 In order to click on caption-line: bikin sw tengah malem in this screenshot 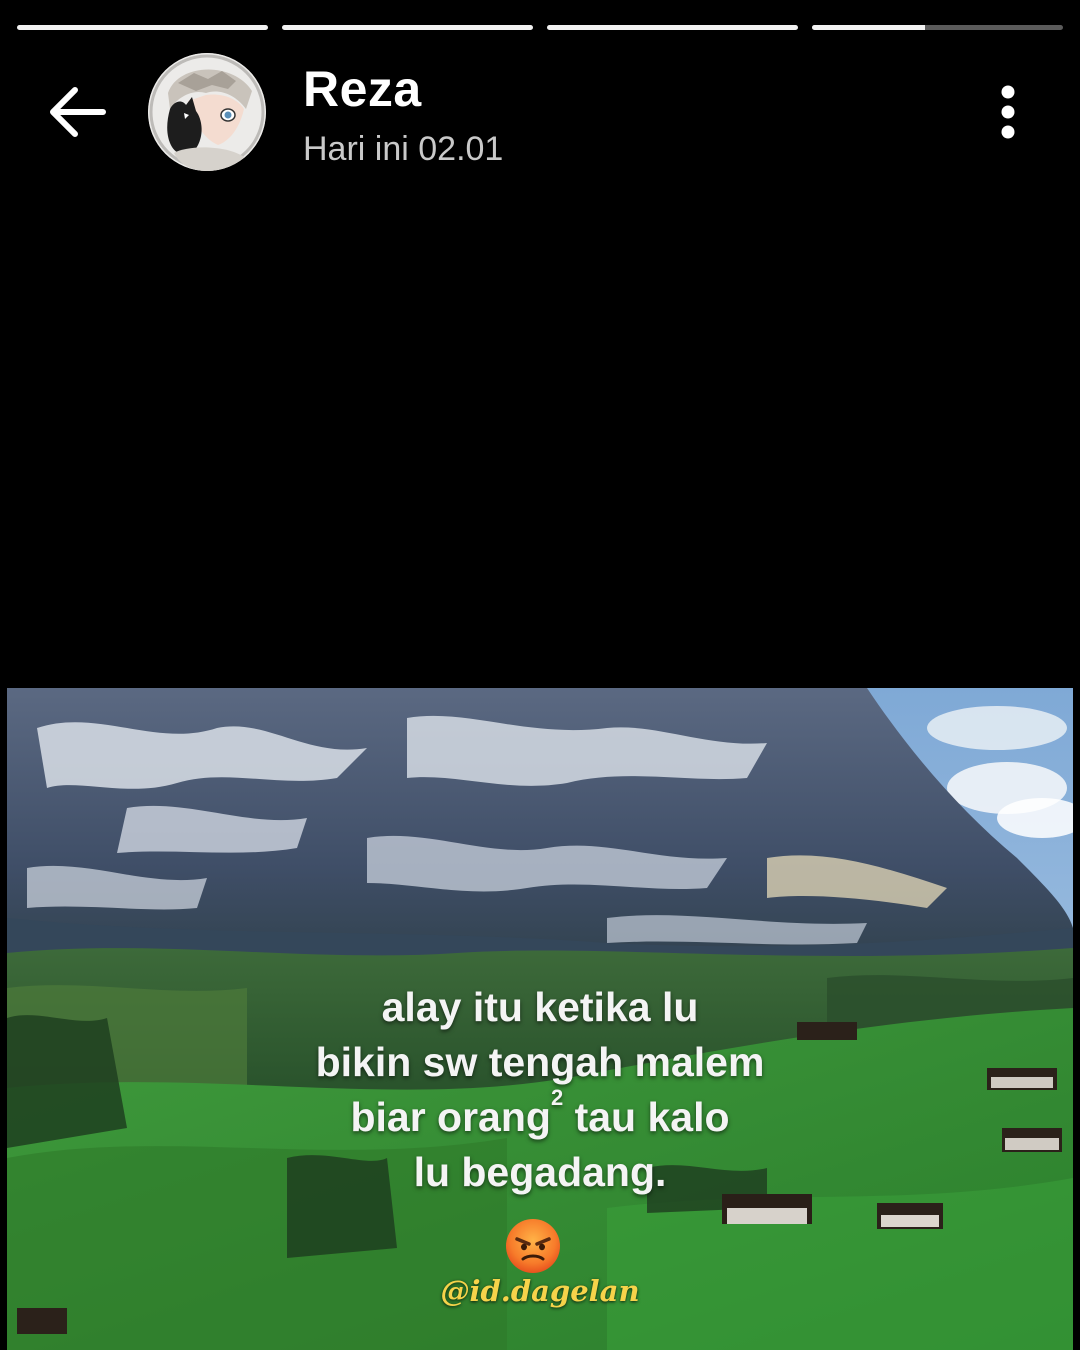, I will do `click(540, 1062)`.